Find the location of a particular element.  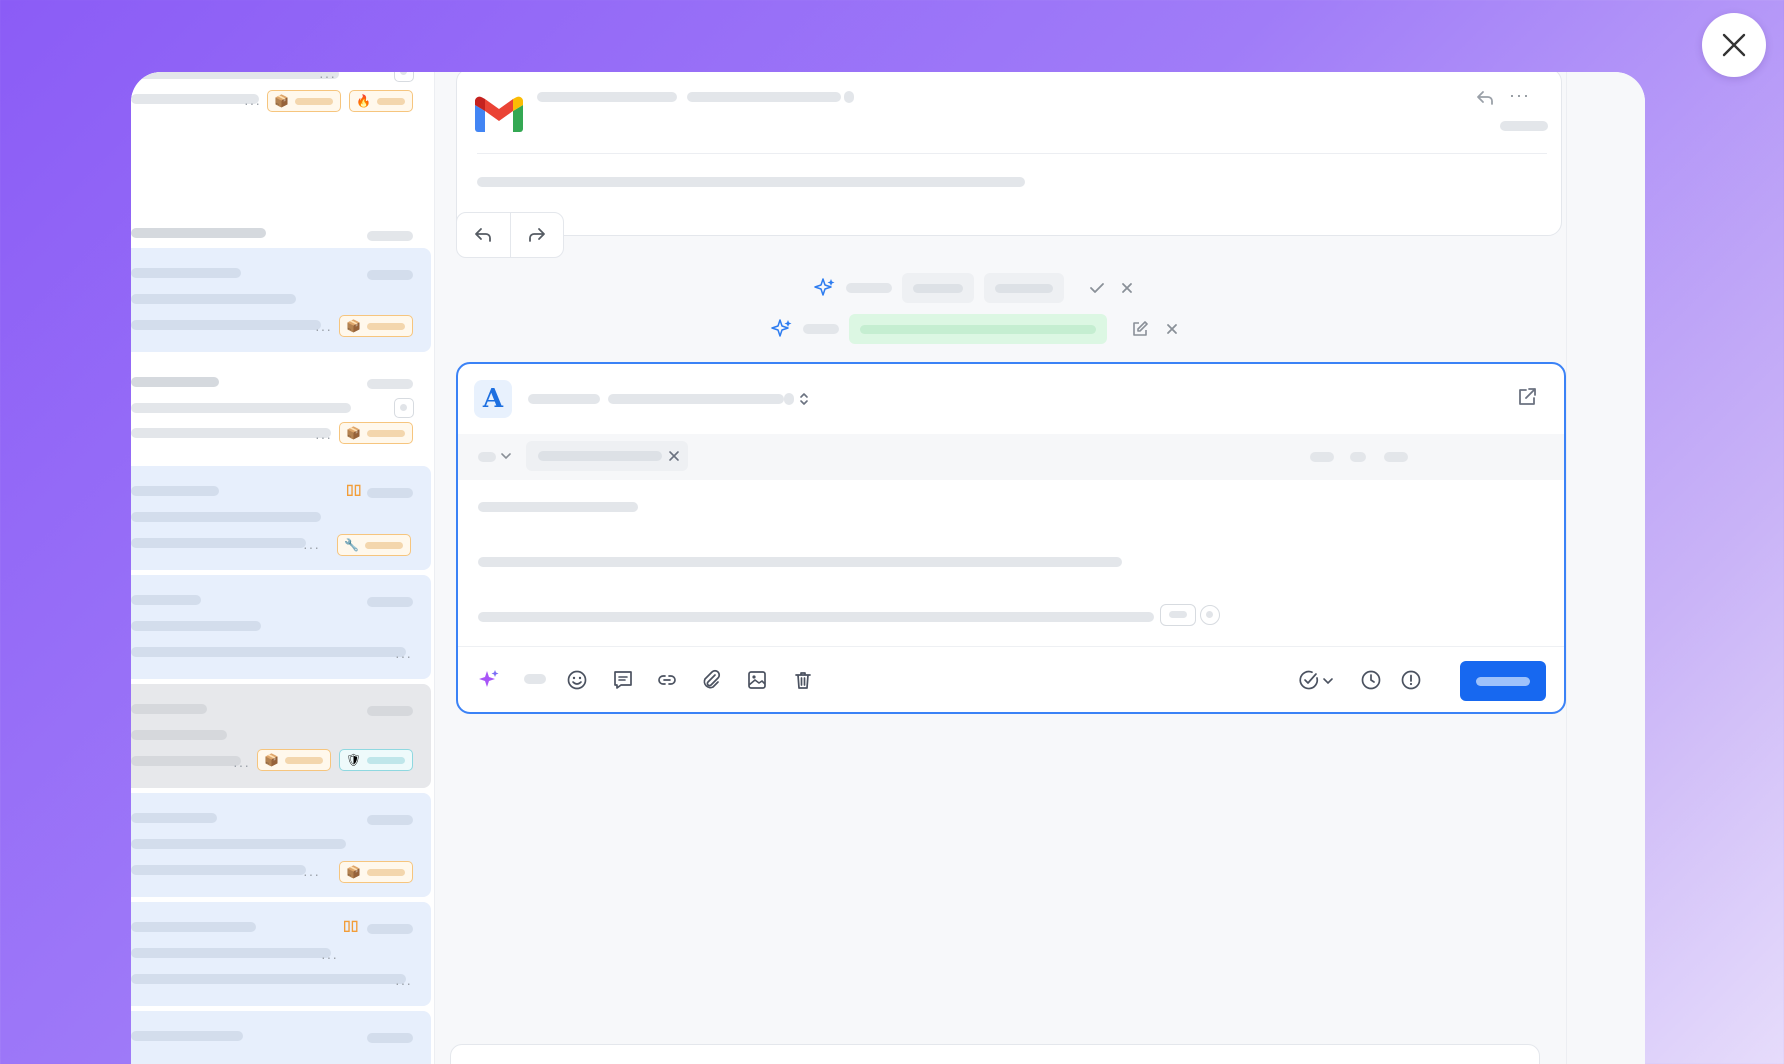

reply-button is located at coordinates (483, 235).